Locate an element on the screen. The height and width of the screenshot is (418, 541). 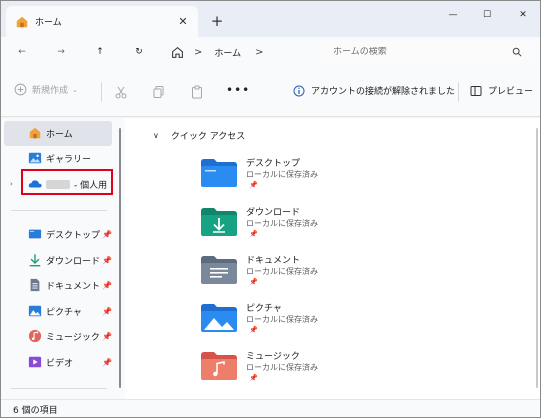
sidebar-item-pictures: ピクチャ 📌 is located at coordinates (58, 311).